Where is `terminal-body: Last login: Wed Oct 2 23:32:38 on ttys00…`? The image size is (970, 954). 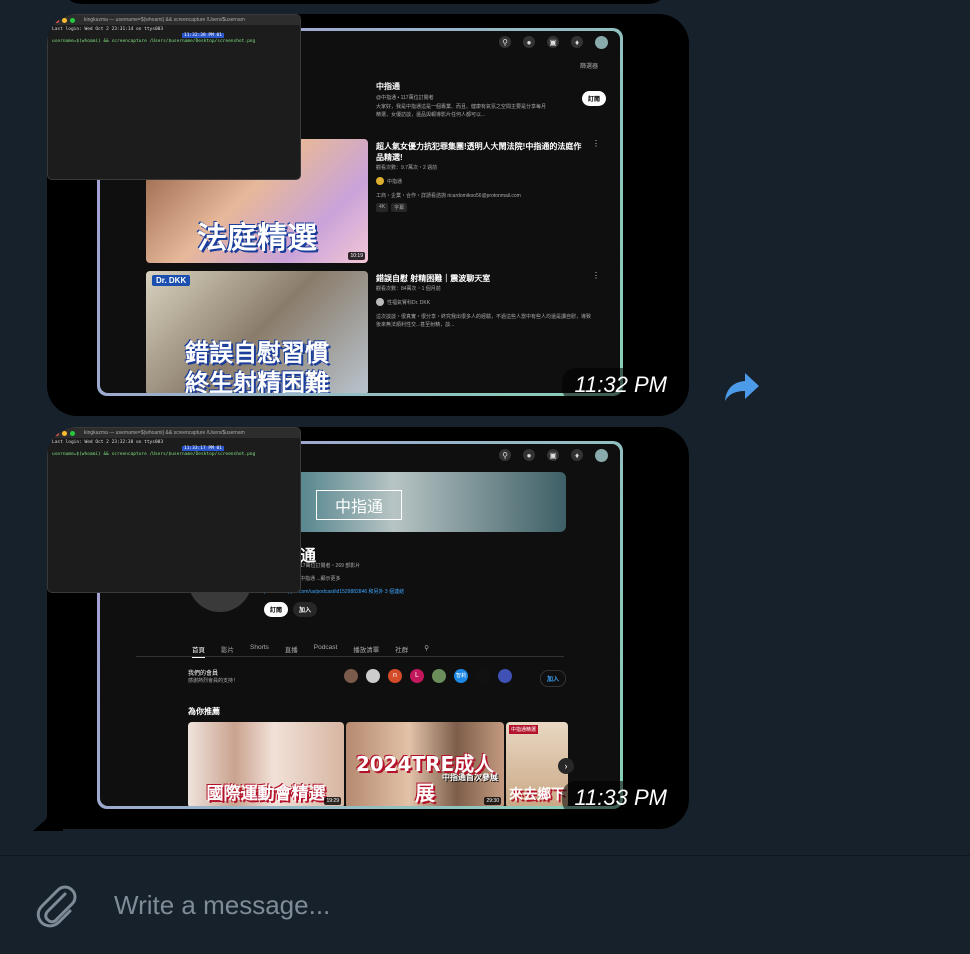
terminal-body: Last login: Wed Oct 2 23:32:38 on ttys00… is located at coordinates (174, 449).